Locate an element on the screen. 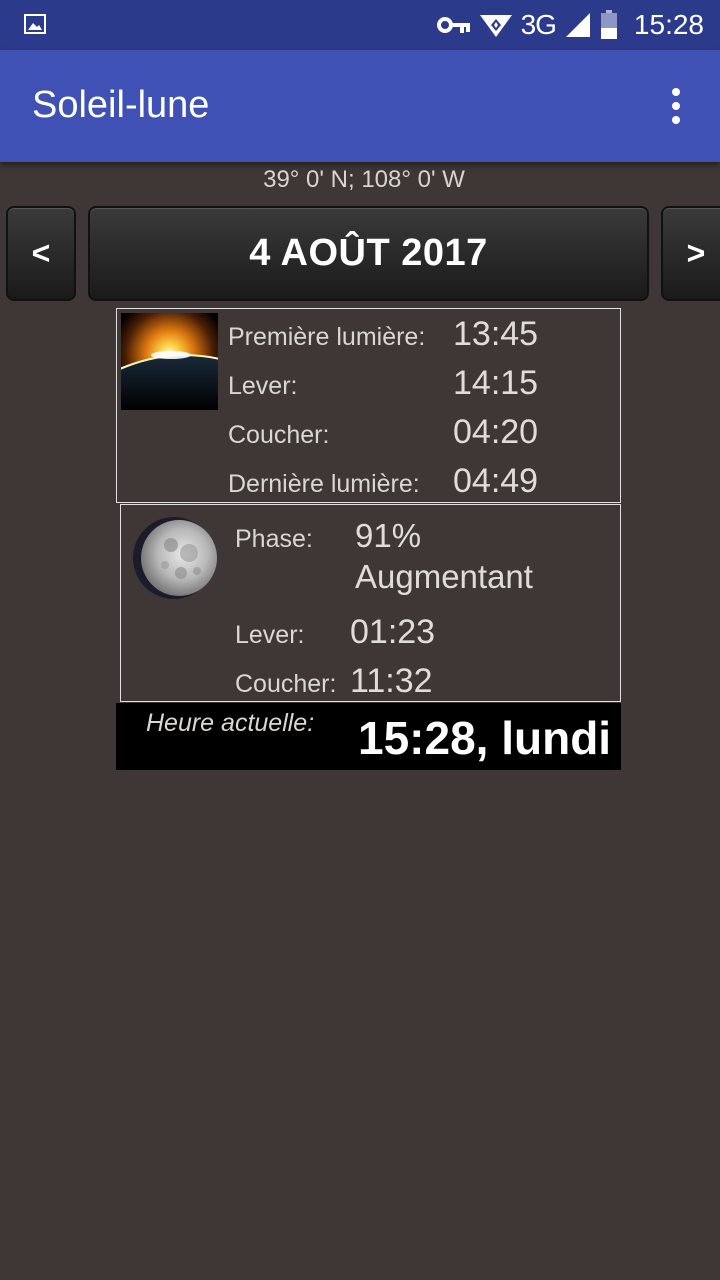  previous-day-button: < is located at coordinates (41, 253).